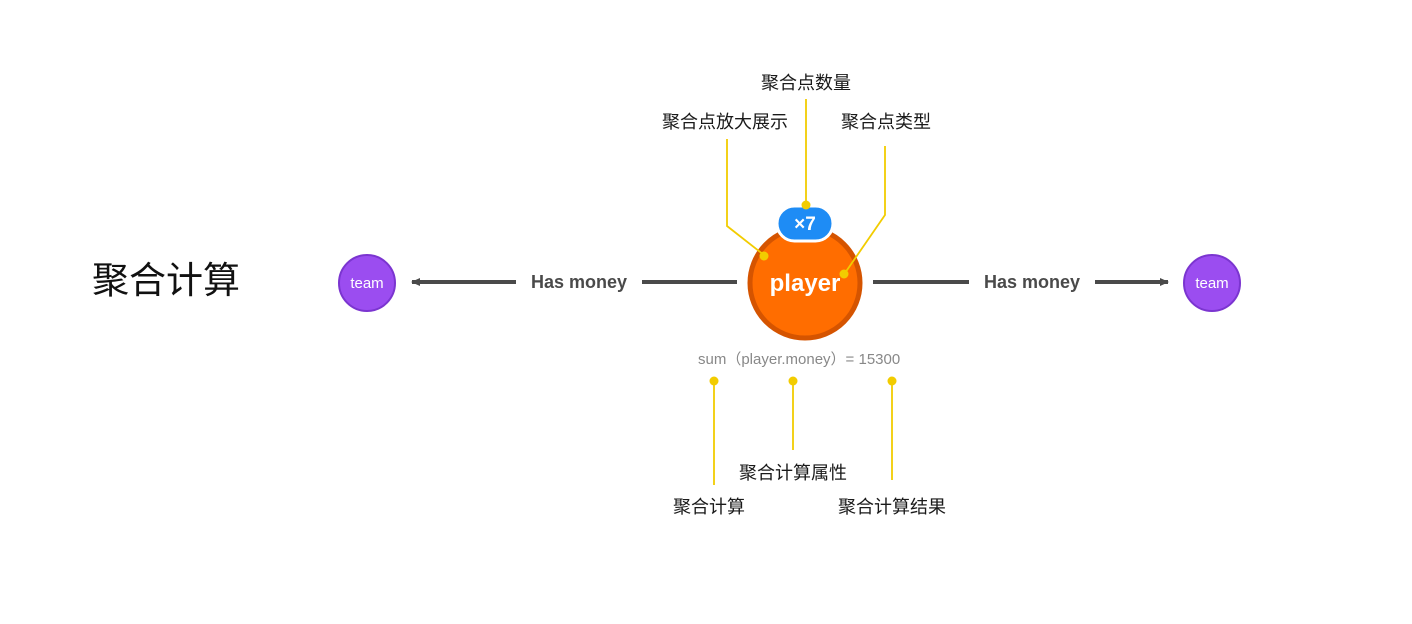  Describe the element at coordinates (892, 381) in the screenshot. I see `leader-agg-result-dot` at that location.